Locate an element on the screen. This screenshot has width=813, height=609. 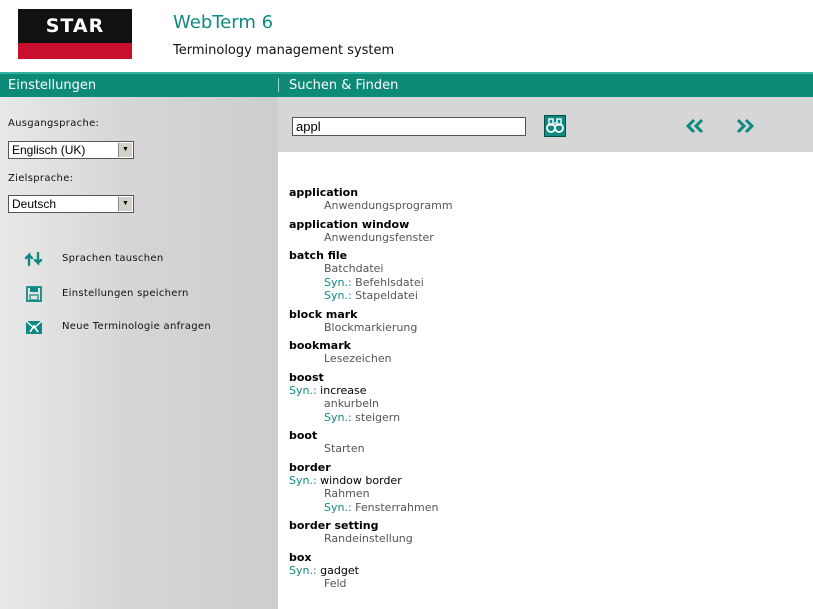
double-chevron-left-icon is located at coordinates (694, 126).